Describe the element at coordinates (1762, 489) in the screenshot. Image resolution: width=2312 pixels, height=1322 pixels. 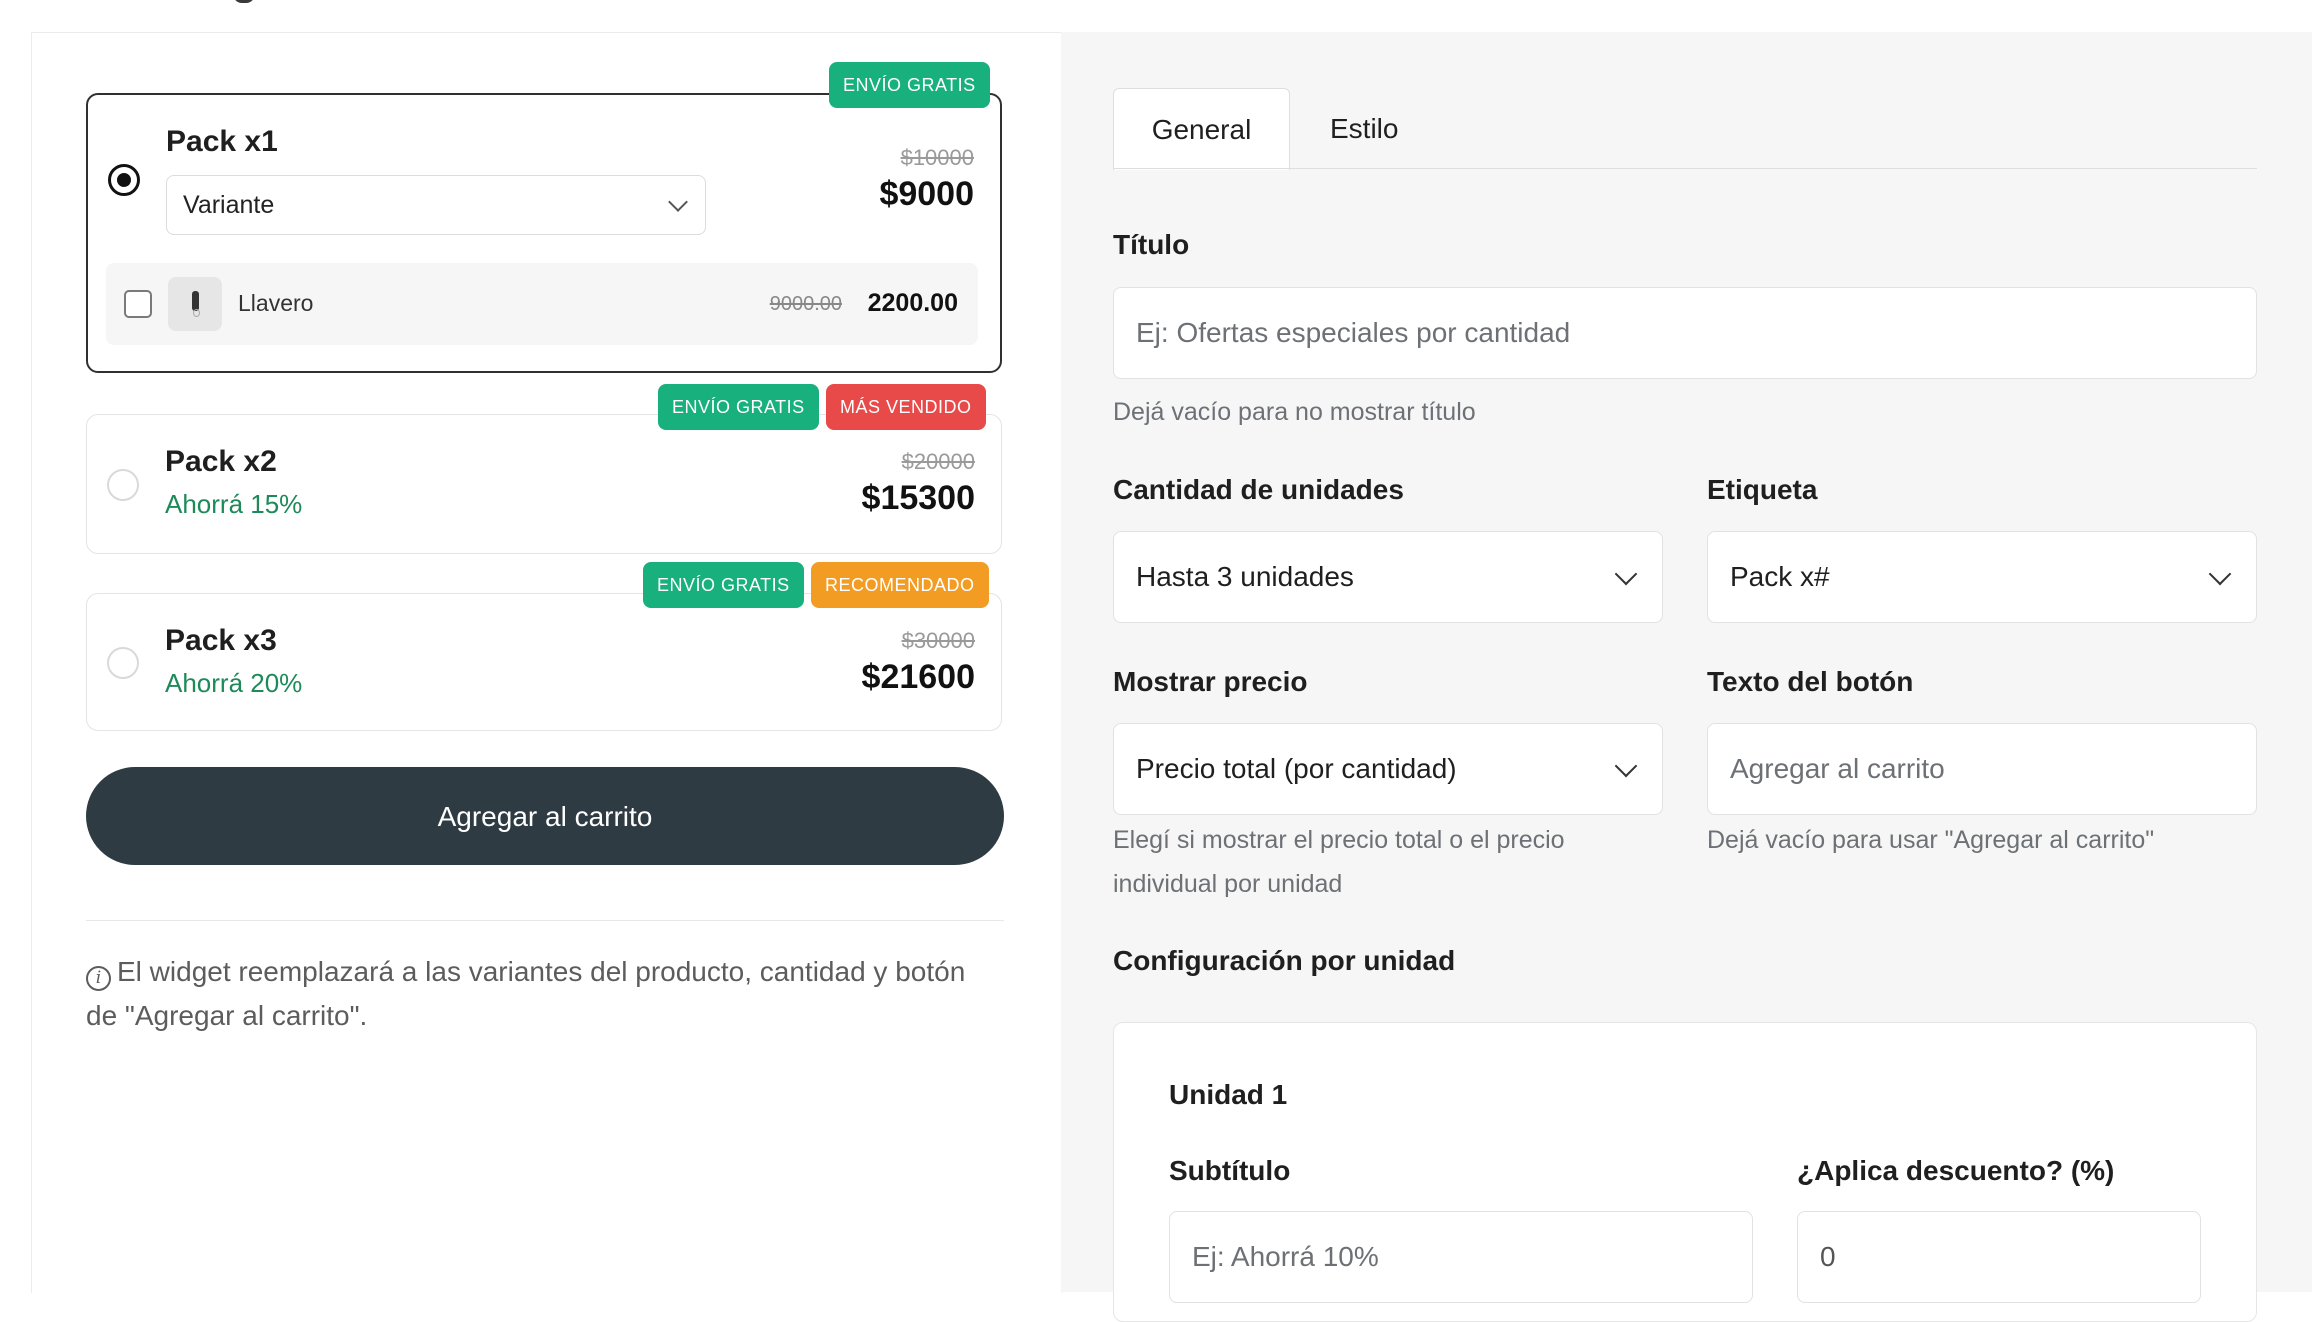
I see `tag-label: Etiqueta` at that location.